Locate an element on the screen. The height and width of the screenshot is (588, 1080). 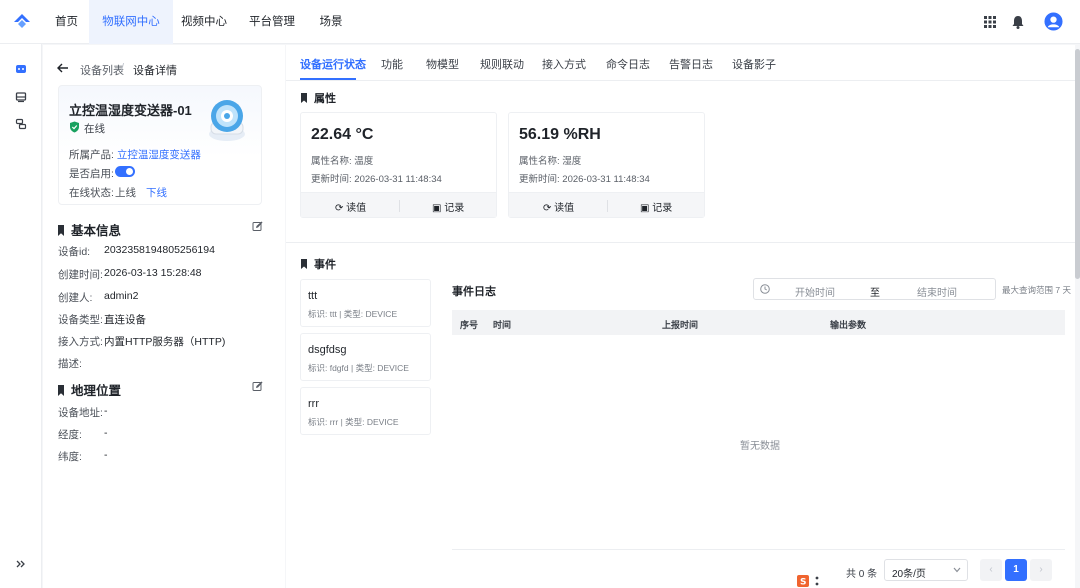
created-time-value: 2026-03-13 15:28:48 is located at coordinates (153, 273).